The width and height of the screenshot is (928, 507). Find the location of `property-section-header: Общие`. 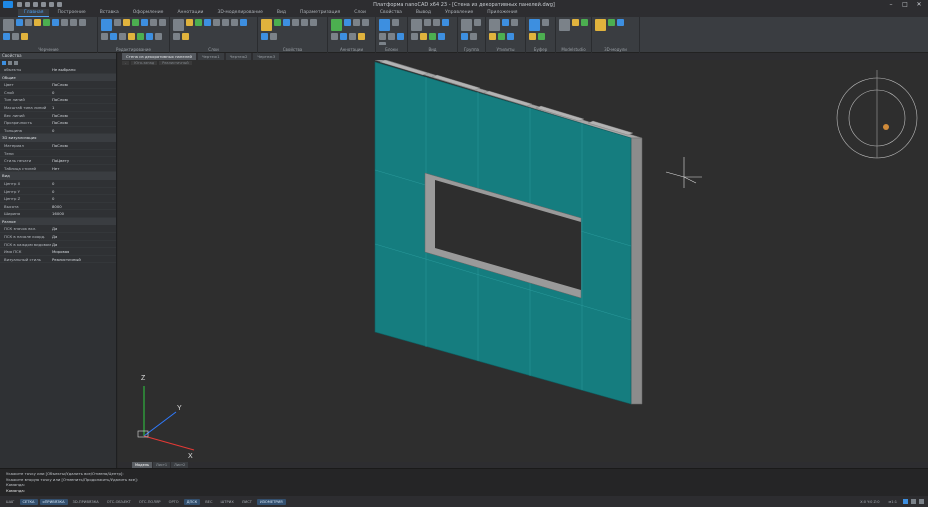

property-section-header: Общие is located at coordinates (58, 77).